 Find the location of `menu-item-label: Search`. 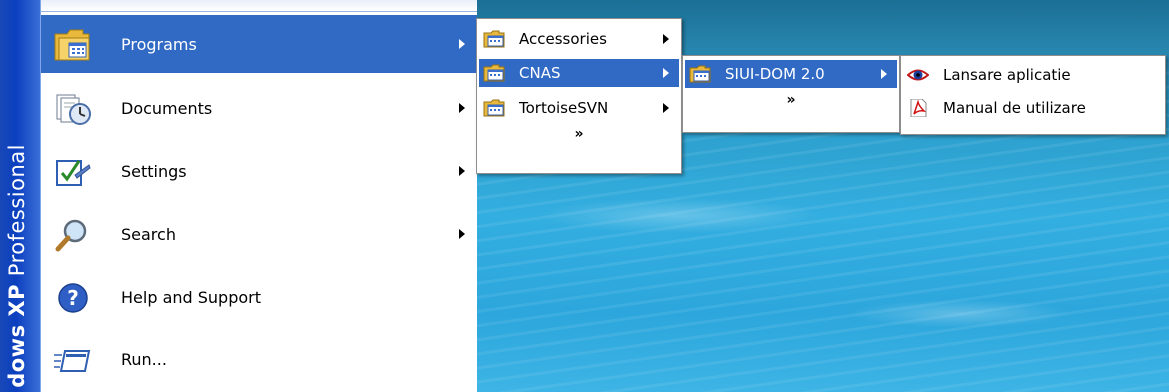

menu-item-label: Search is located at coordinates (148, 234).